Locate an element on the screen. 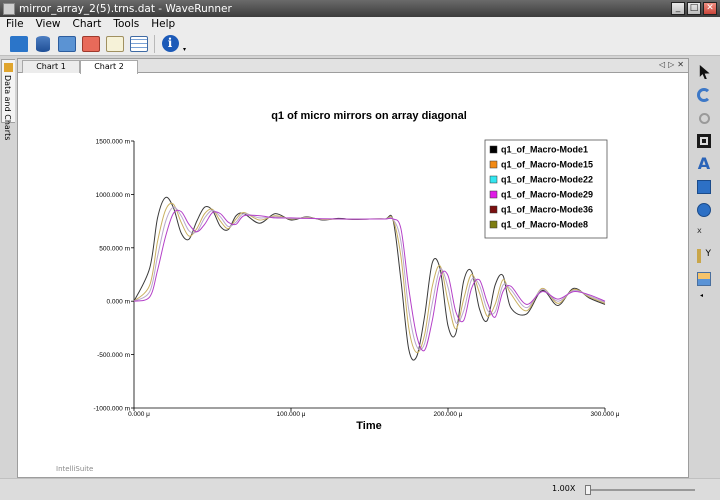  right-tool-column: A x Y ◂ is located at coordinates (704, 180).